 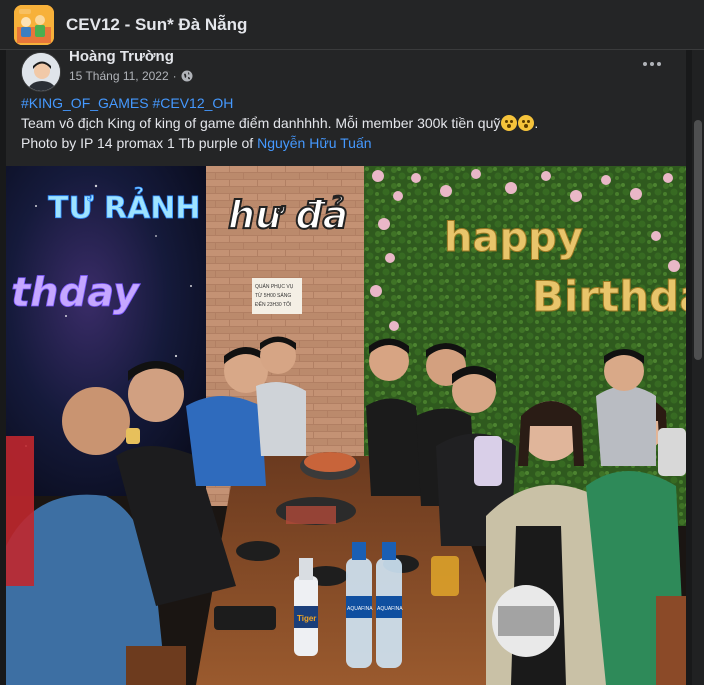 I want to click on group-header-bar: CEV12 - Sun* Đà Nẵng, so click(x=352, y=25).